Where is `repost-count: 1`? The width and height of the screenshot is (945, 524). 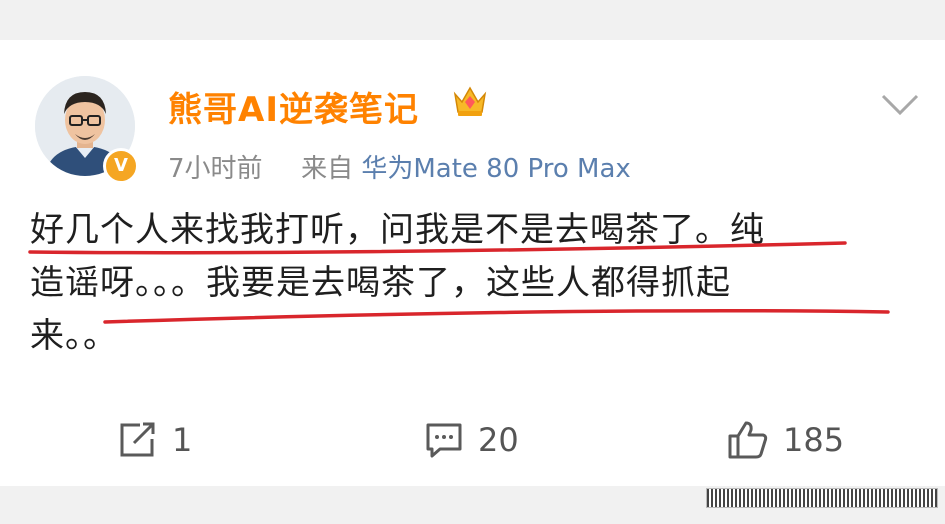 repost-count: 1 is located at coordinates (182, 440).